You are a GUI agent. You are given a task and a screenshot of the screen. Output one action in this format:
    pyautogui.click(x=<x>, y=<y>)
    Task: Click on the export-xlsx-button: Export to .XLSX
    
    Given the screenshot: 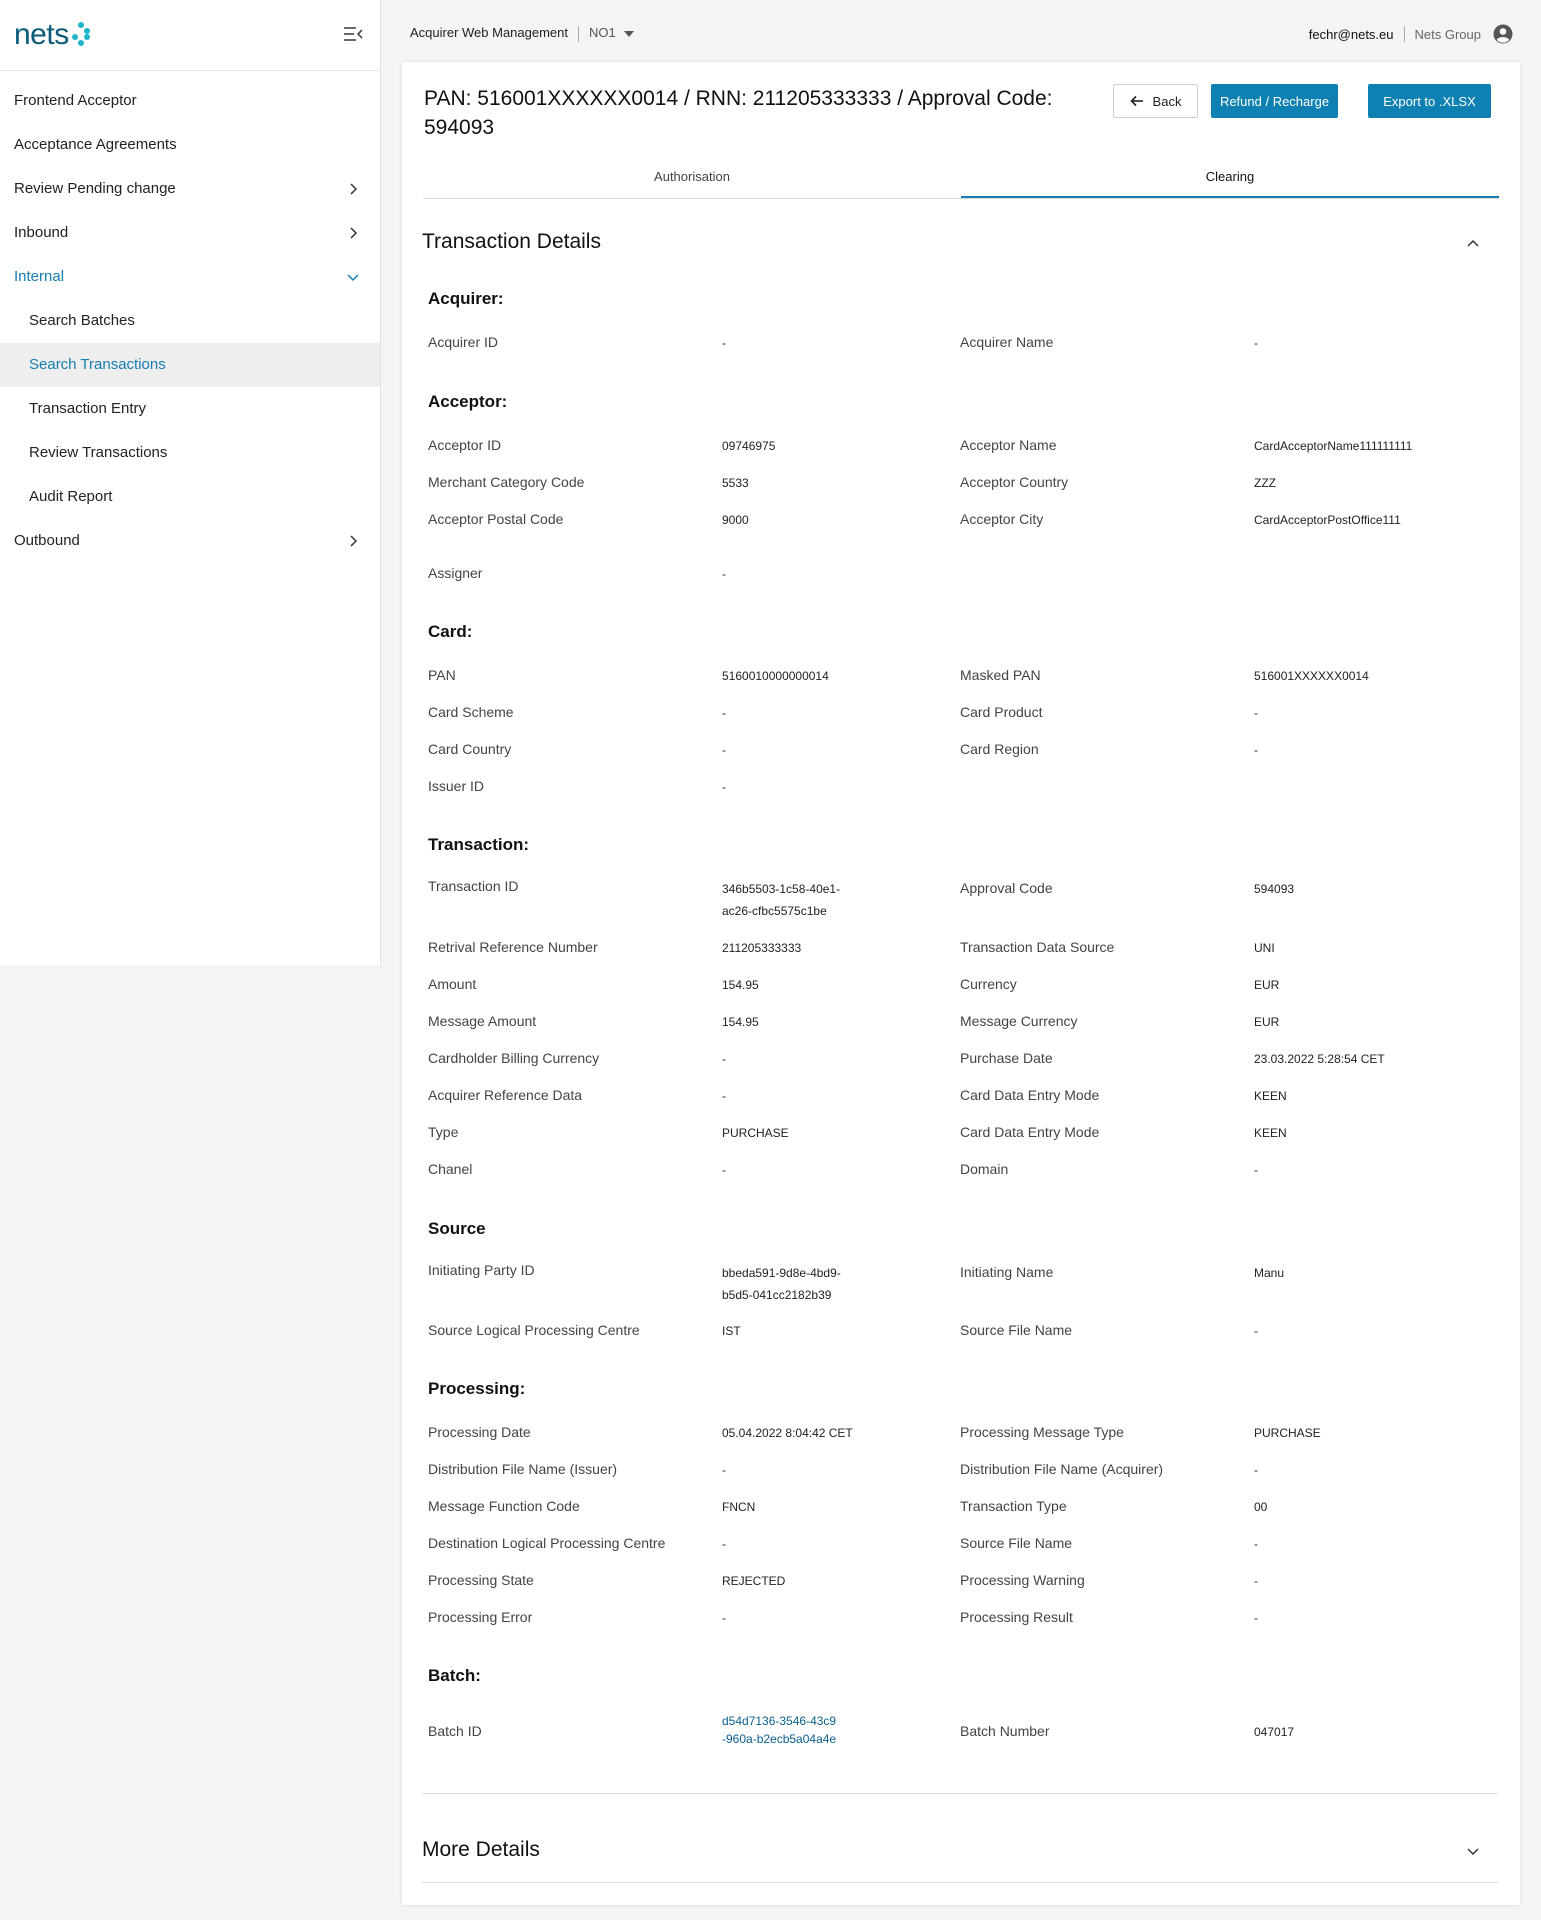 What is the action you would take?
    pyautogui.click(x=1429, y=101)
    